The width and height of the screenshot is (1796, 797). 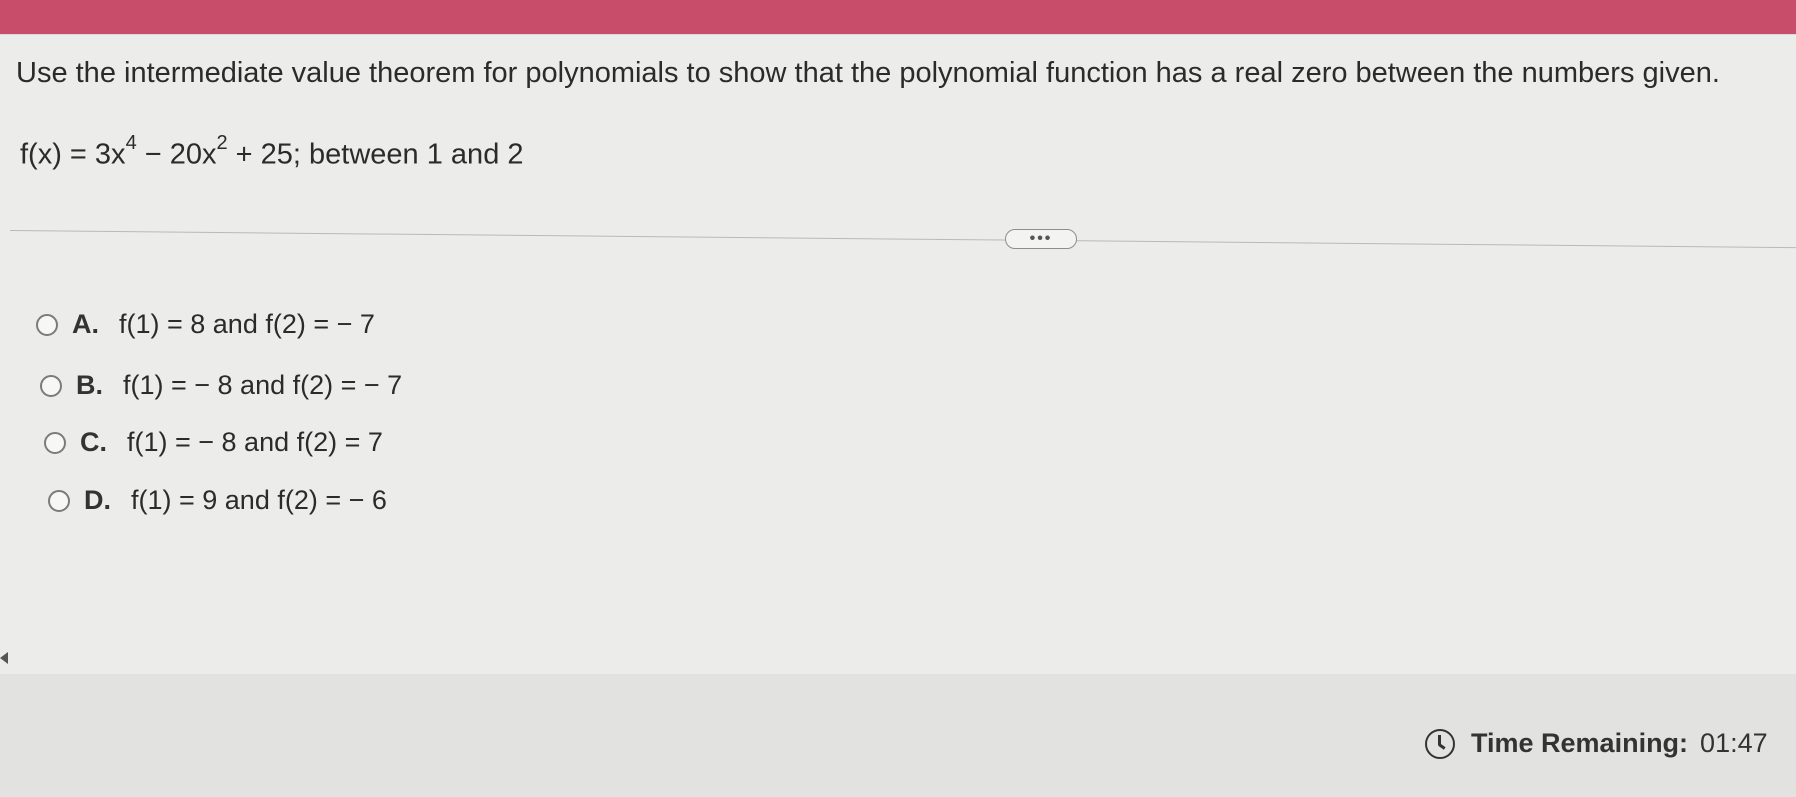 What do you see at coordinates (131, 143) in the screenshot?
I see `formula-exponent-1: 4` at bounding box center [131, 143].